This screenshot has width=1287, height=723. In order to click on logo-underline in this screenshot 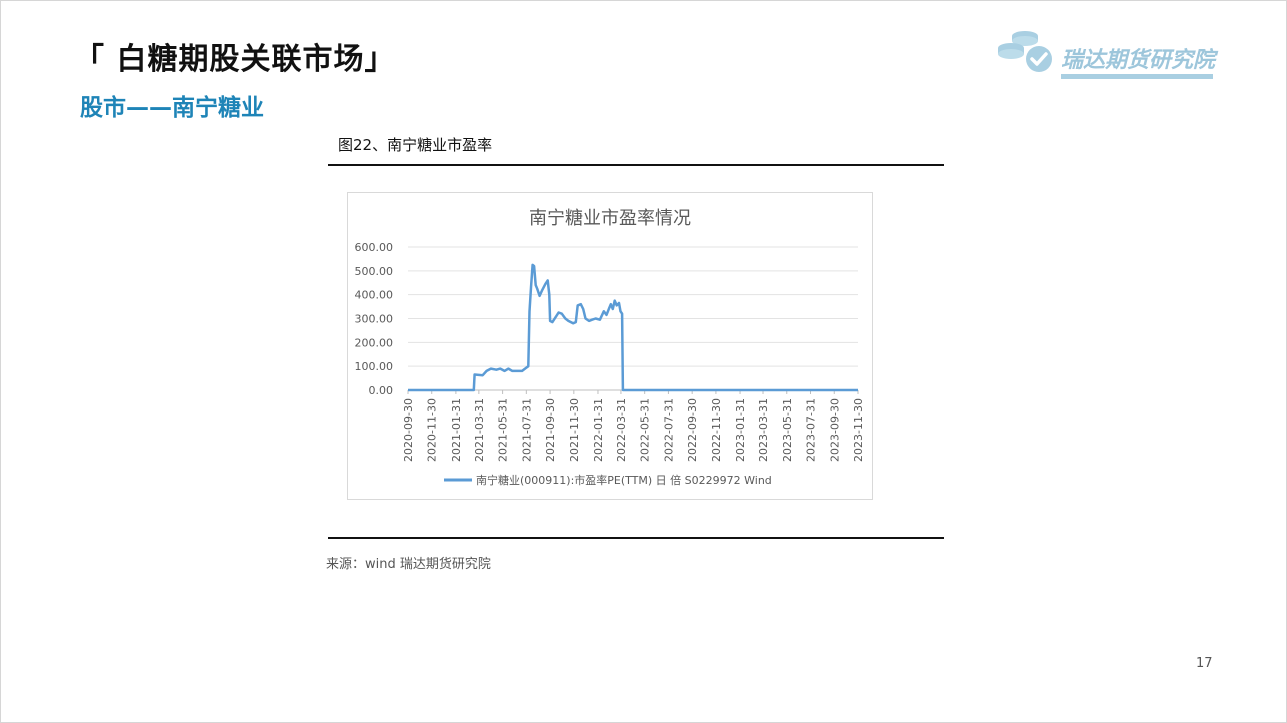, I will do `click(1137, 76)`.